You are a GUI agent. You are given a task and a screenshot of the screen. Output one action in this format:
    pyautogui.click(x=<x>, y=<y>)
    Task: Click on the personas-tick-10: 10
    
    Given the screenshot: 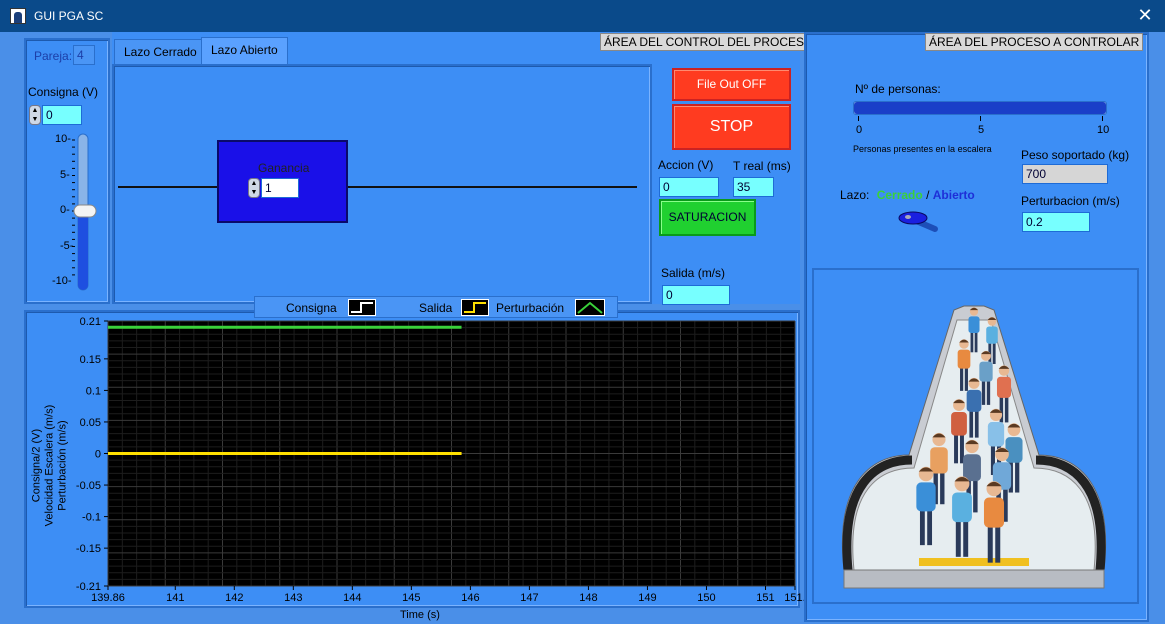 What is the action you would take?
    pyautogui.click(x=1103, y=130)
    